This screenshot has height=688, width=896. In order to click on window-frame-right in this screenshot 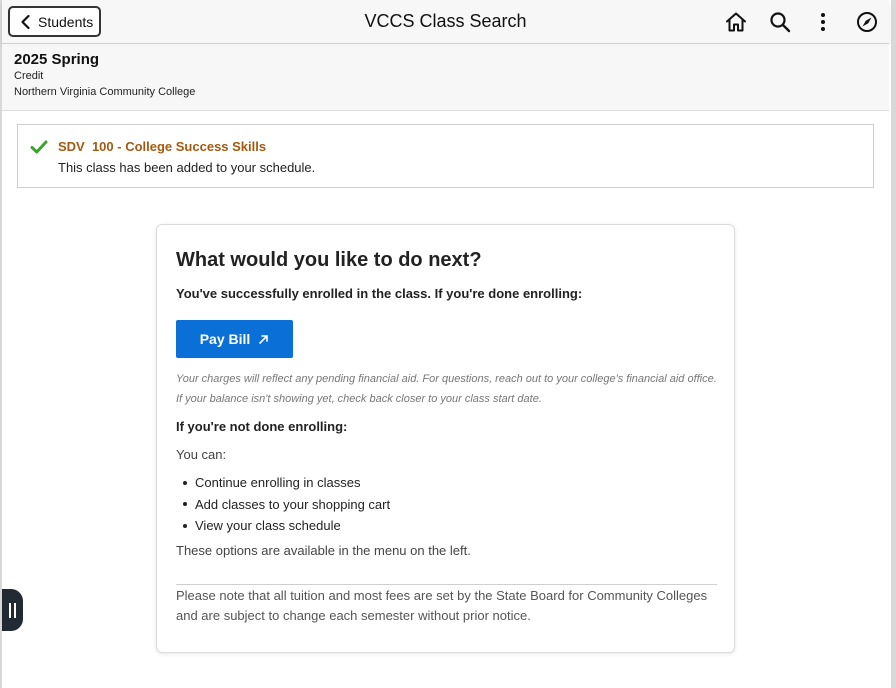, I will do `click(893, 344)`.